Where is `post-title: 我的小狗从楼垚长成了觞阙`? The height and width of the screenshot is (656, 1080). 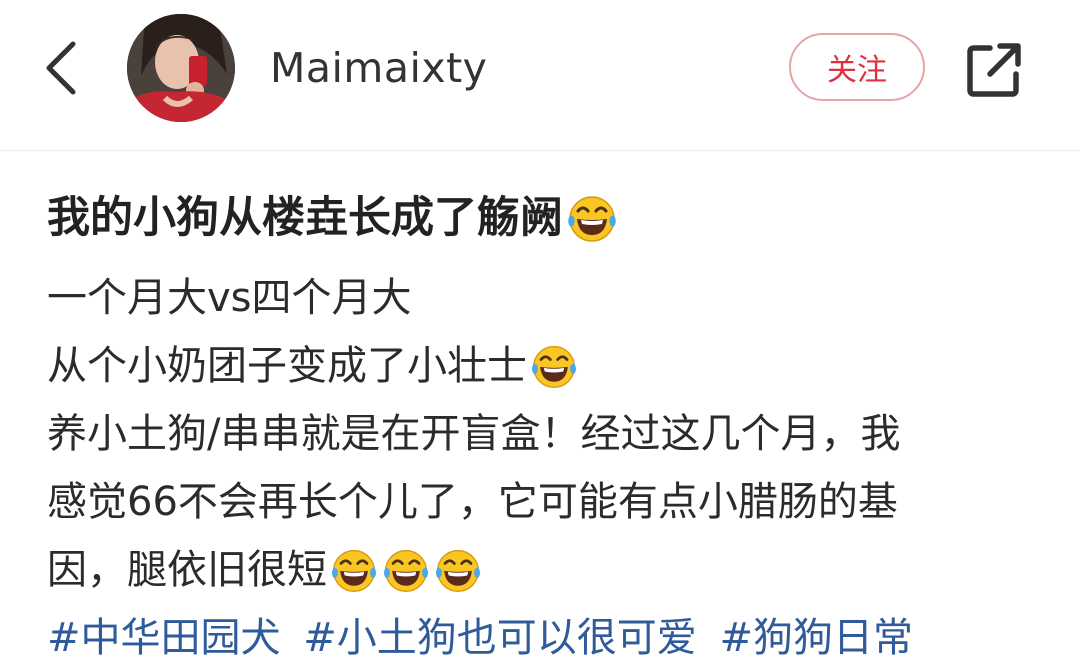 post-title: 我的小狗从楼垚长成了觞阙 is located at coordinates (305, 218).